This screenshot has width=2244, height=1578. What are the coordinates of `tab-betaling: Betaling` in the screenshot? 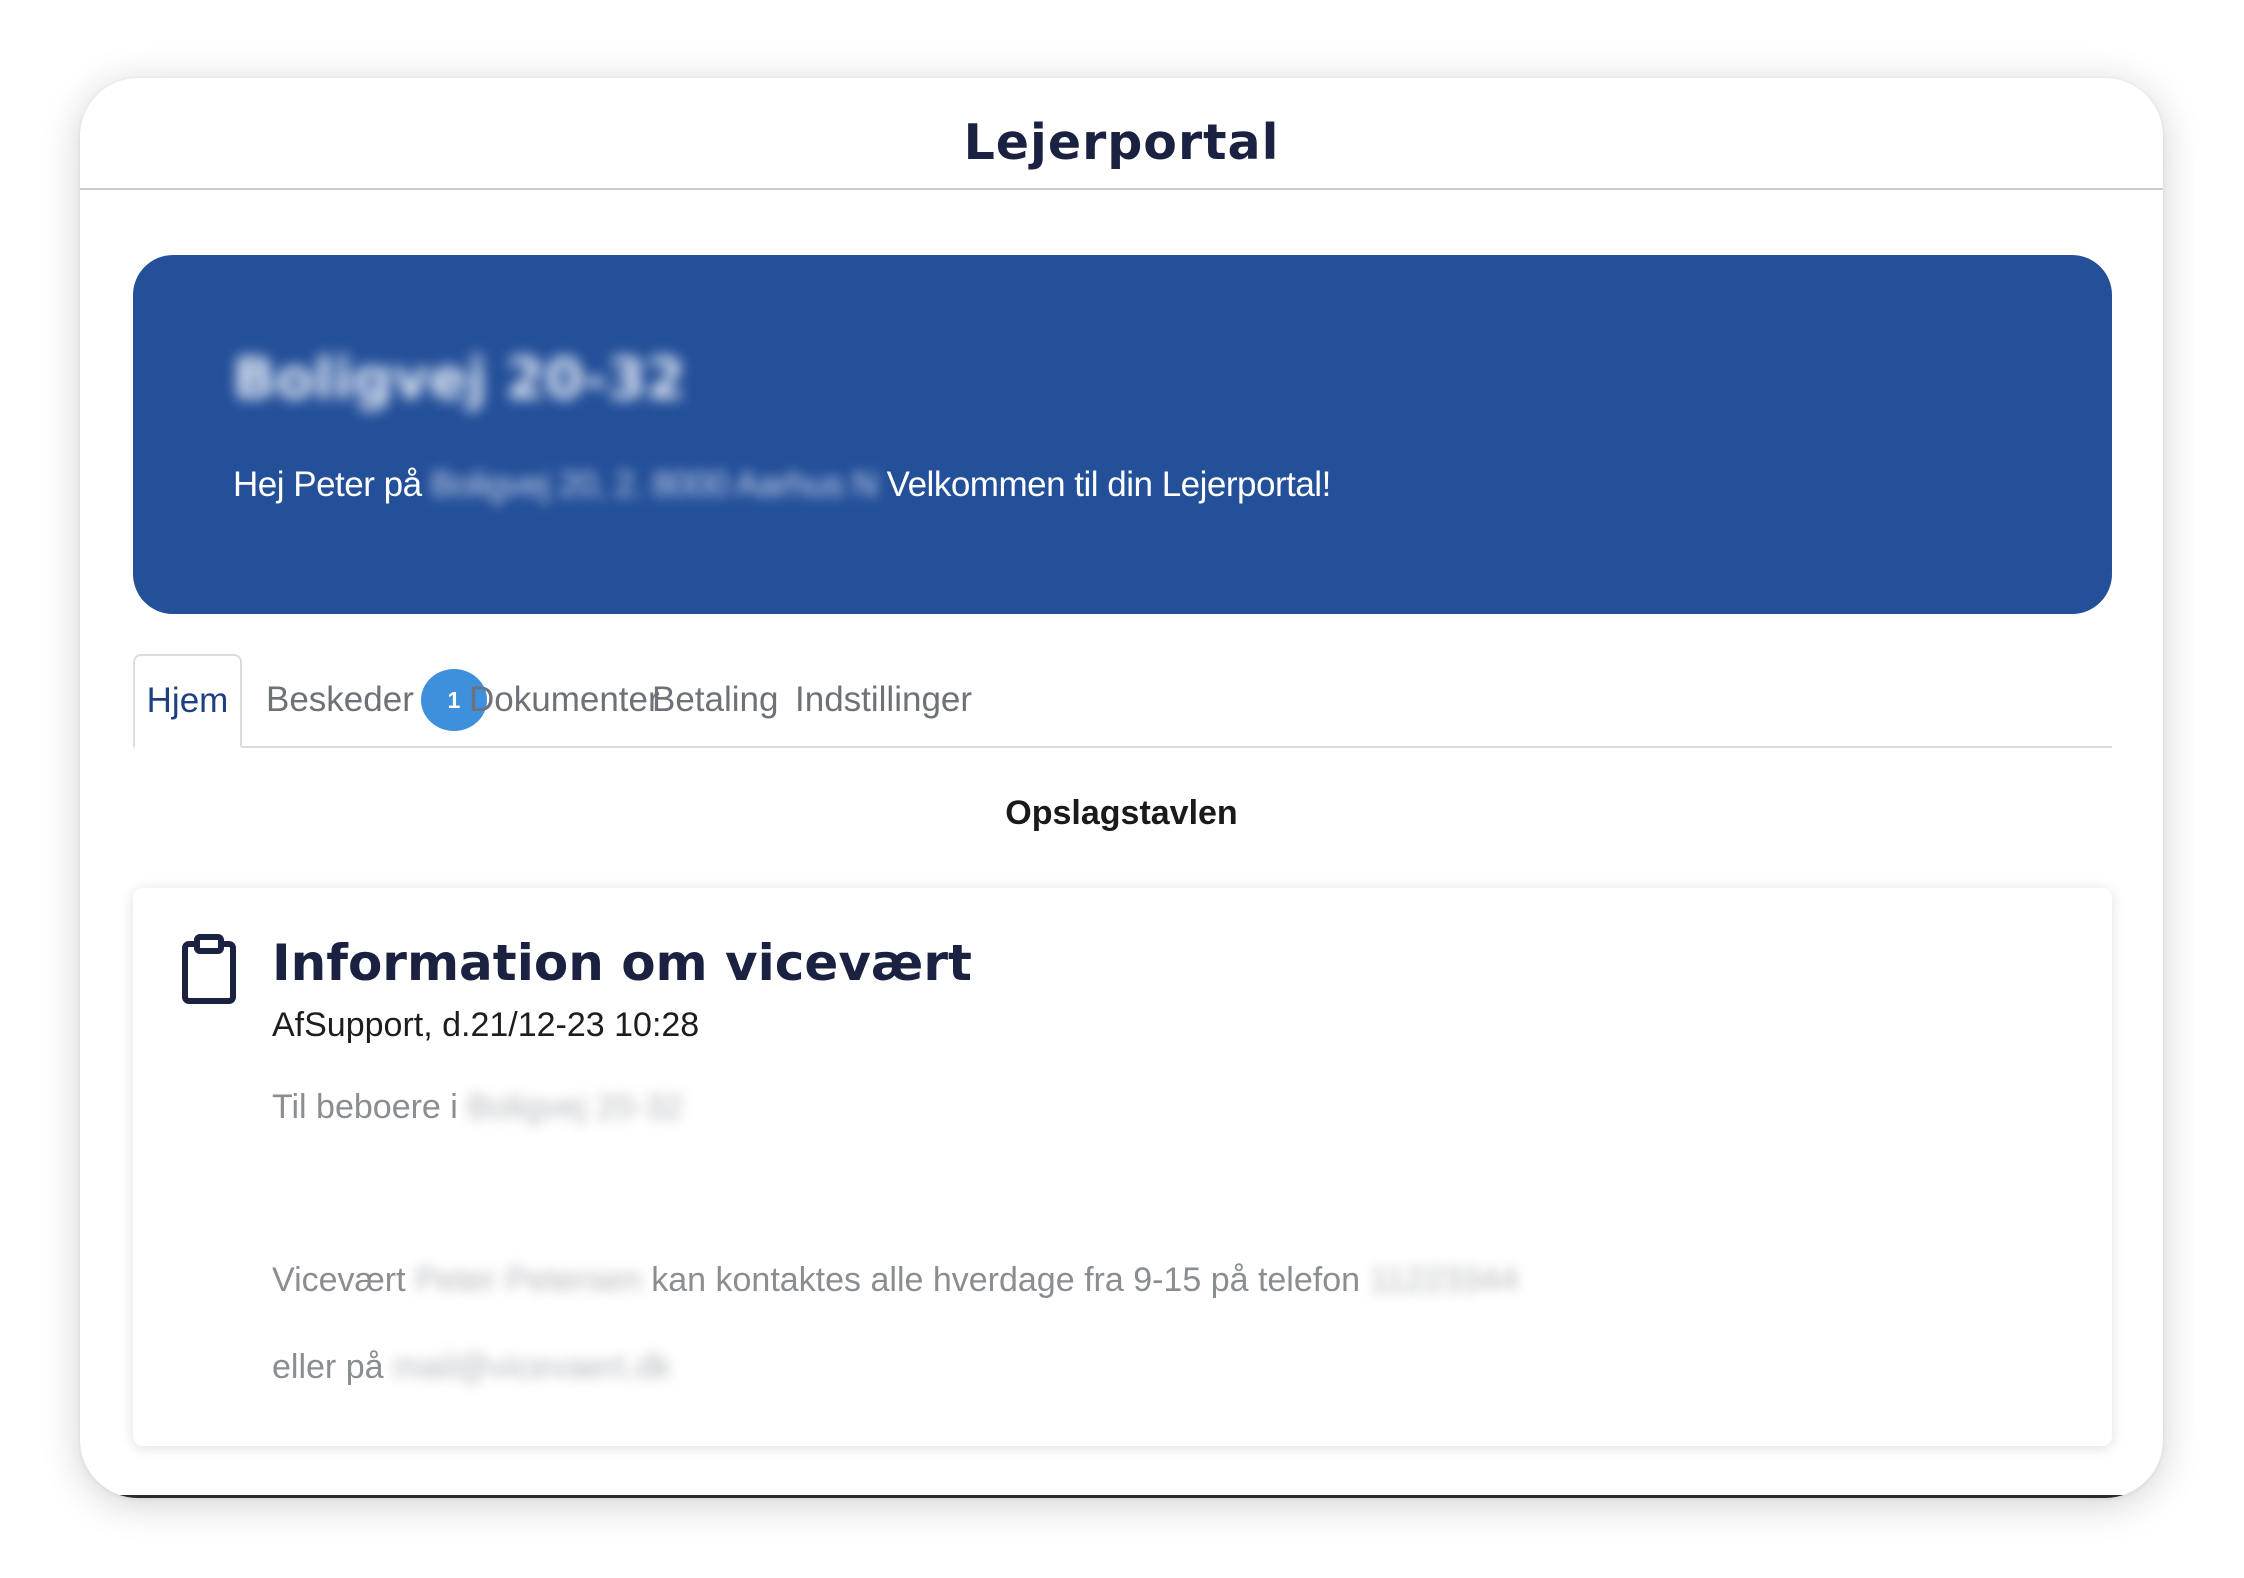 It's located at (715, 700).